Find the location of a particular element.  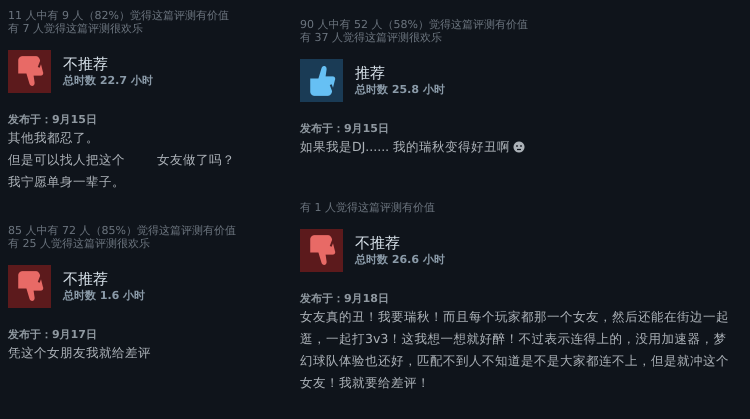

helpful-count: 11 人中有 9 人（82%）觉得这篇评测有价值 is located at coordinates (119, 15).